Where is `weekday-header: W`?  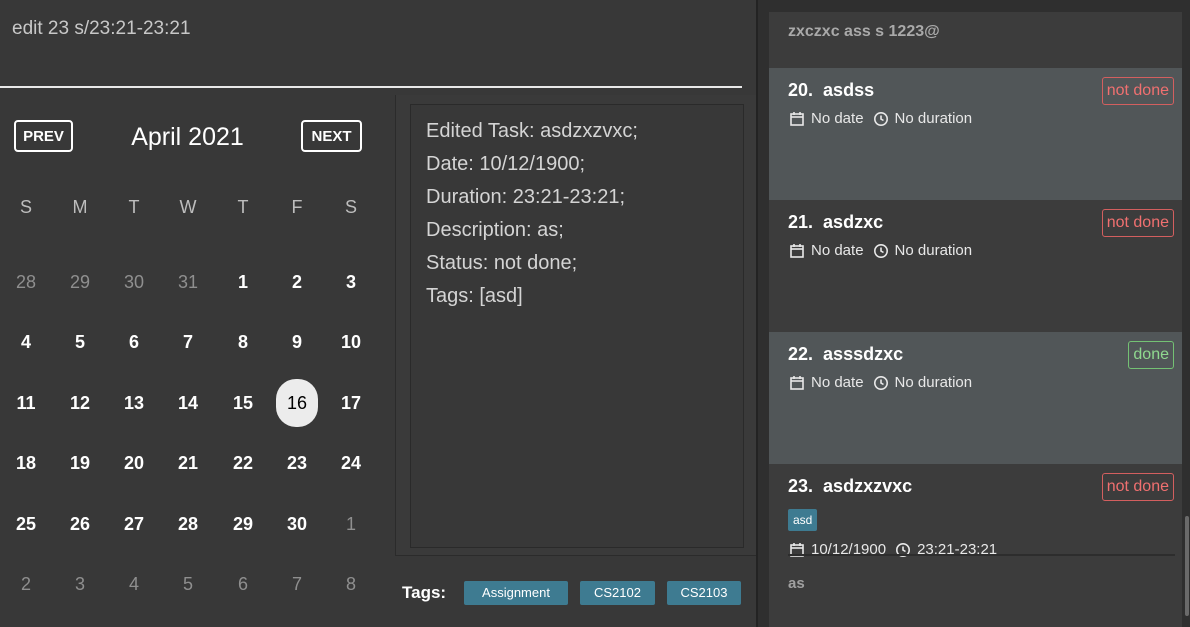 weekday-header: W is located at coordinates (188, 207).